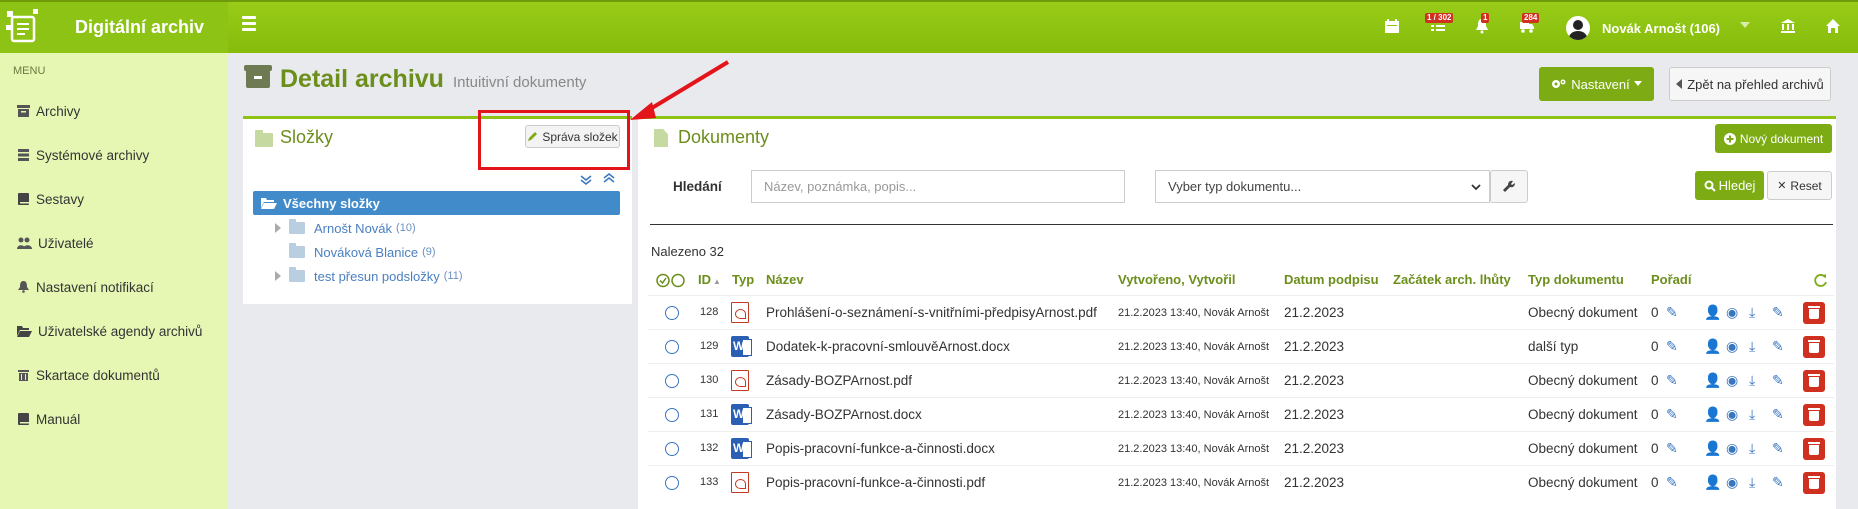 Image resolution: width=1858 pixels, height=509 pixels. I want to click on row-order: 0, so click(1655, 482).